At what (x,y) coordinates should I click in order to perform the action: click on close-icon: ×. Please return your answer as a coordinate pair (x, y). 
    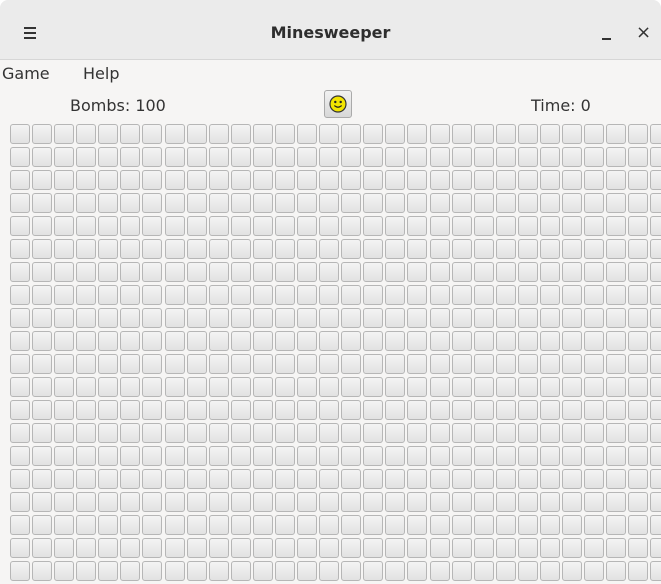
    Looking at the image, I should click on (648, 35).